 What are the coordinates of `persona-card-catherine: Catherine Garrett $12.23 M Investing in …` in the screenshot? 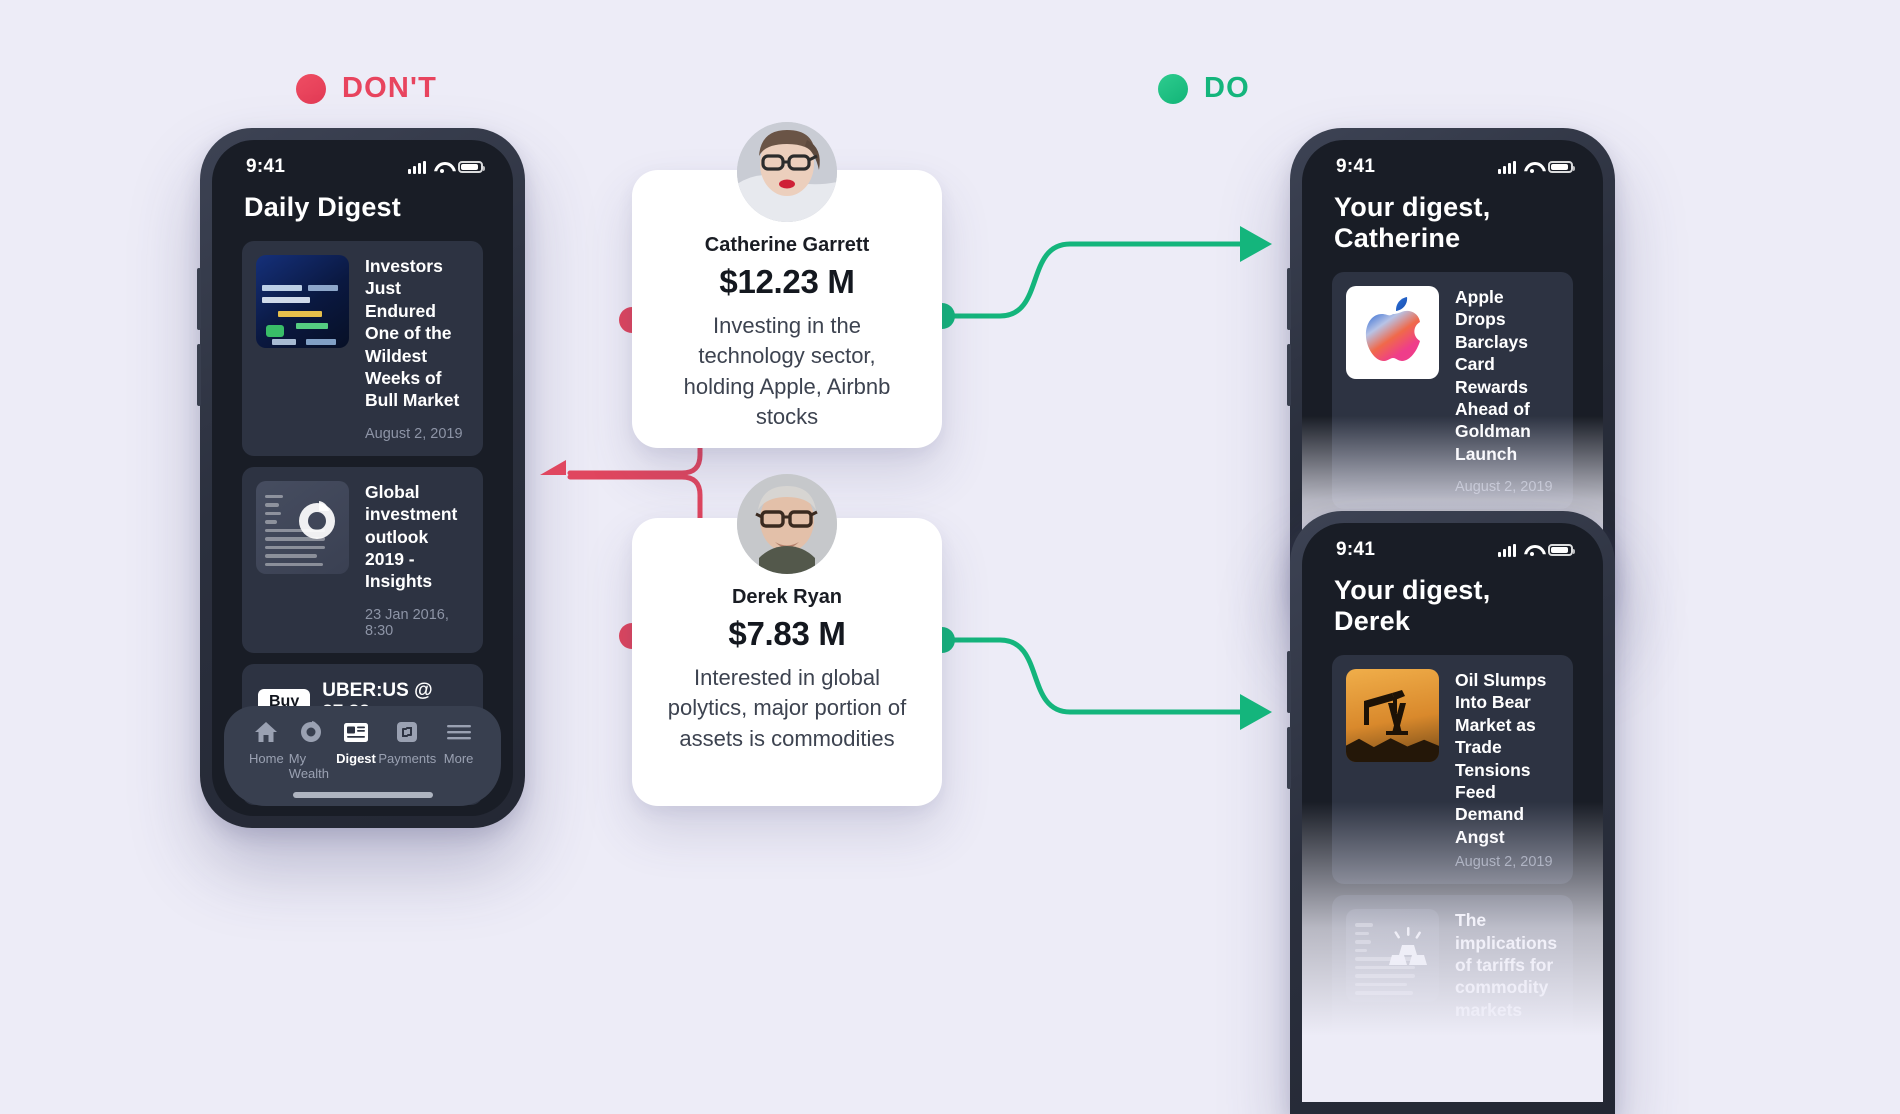 It's located at (787, 285).